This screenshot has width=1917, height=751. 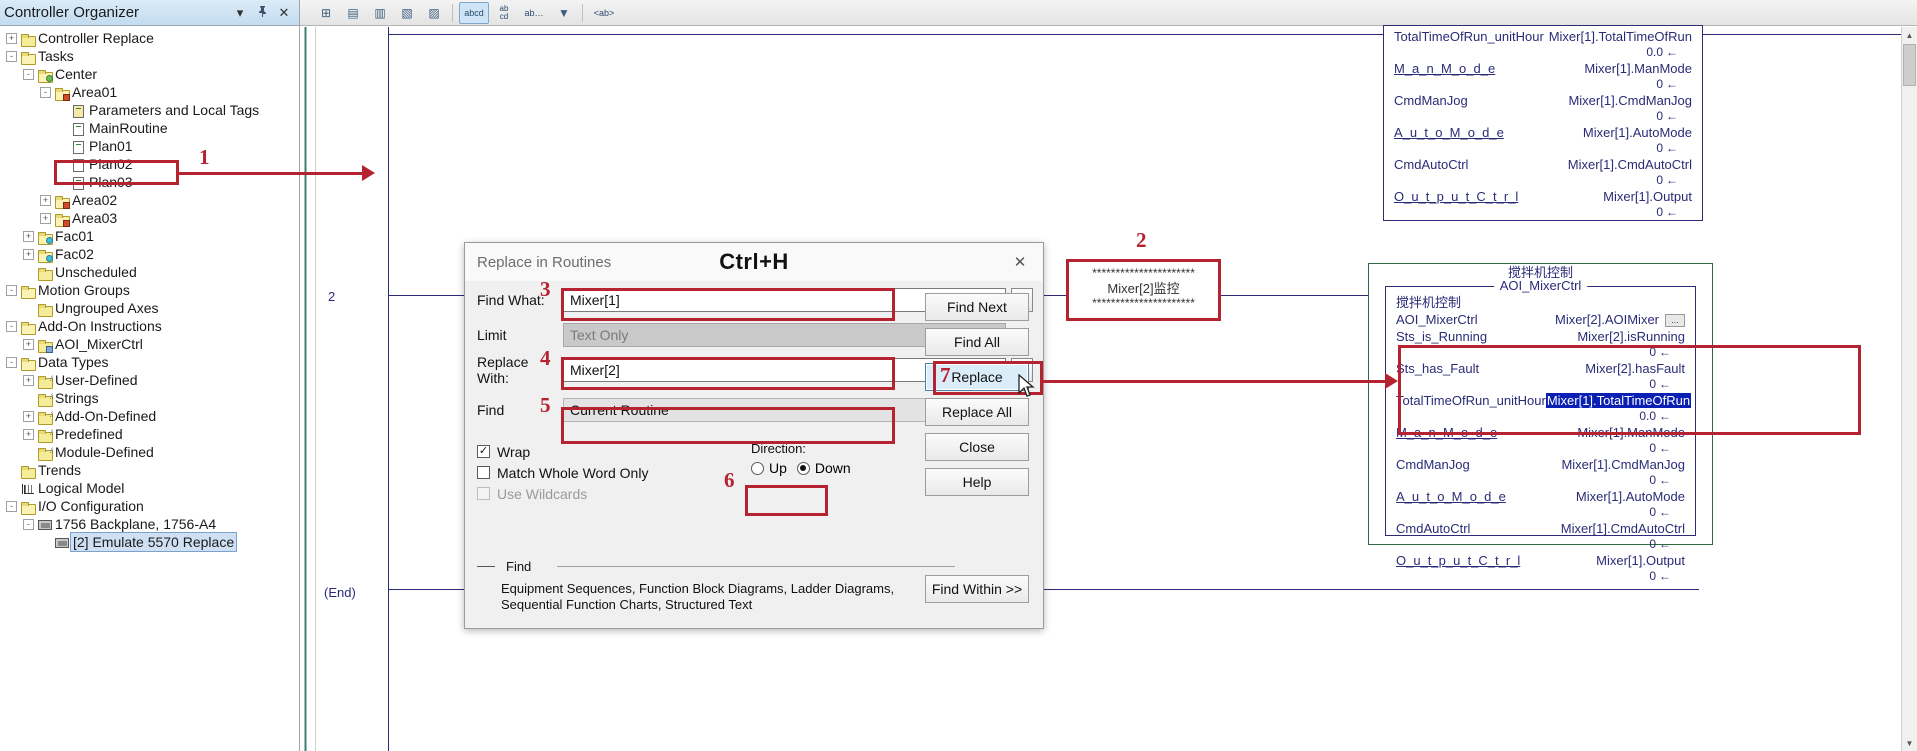 I want to click on checkbox-match-whole-word-only: Match Whole Word Only, so click(x=602, y=472).